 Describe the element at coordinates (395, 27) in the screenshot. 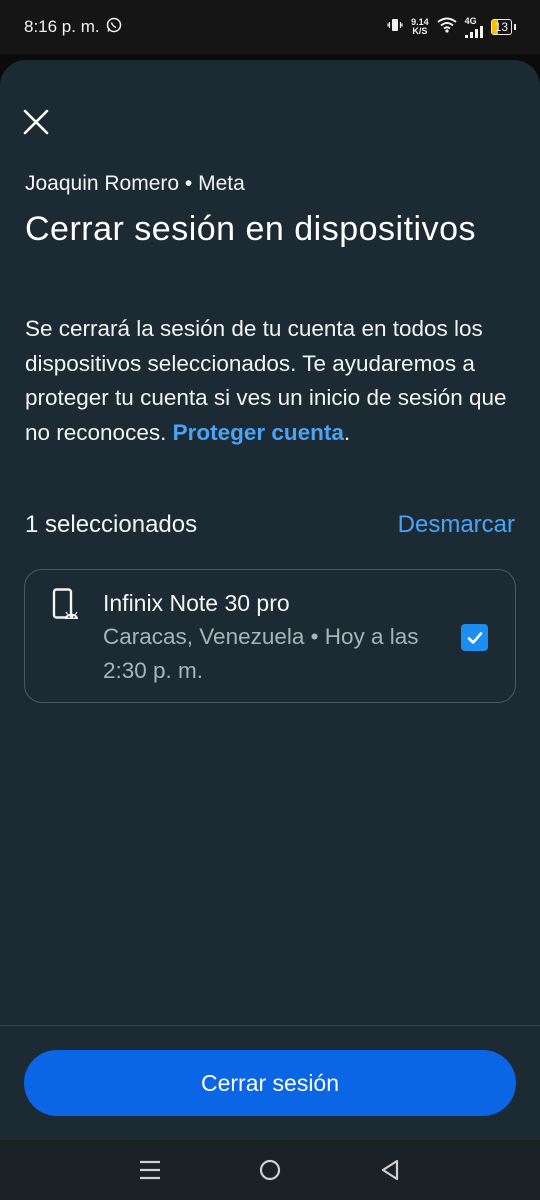

I see `vibrate-icon` at that location.